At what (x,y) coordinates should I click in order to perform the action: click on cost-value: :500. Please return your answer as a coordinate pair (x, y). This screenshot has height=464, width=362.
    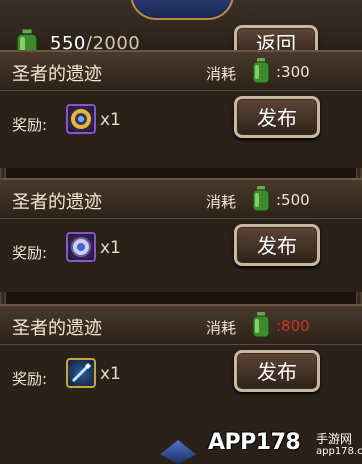
    Looking at the image, I should click on (293, 200).